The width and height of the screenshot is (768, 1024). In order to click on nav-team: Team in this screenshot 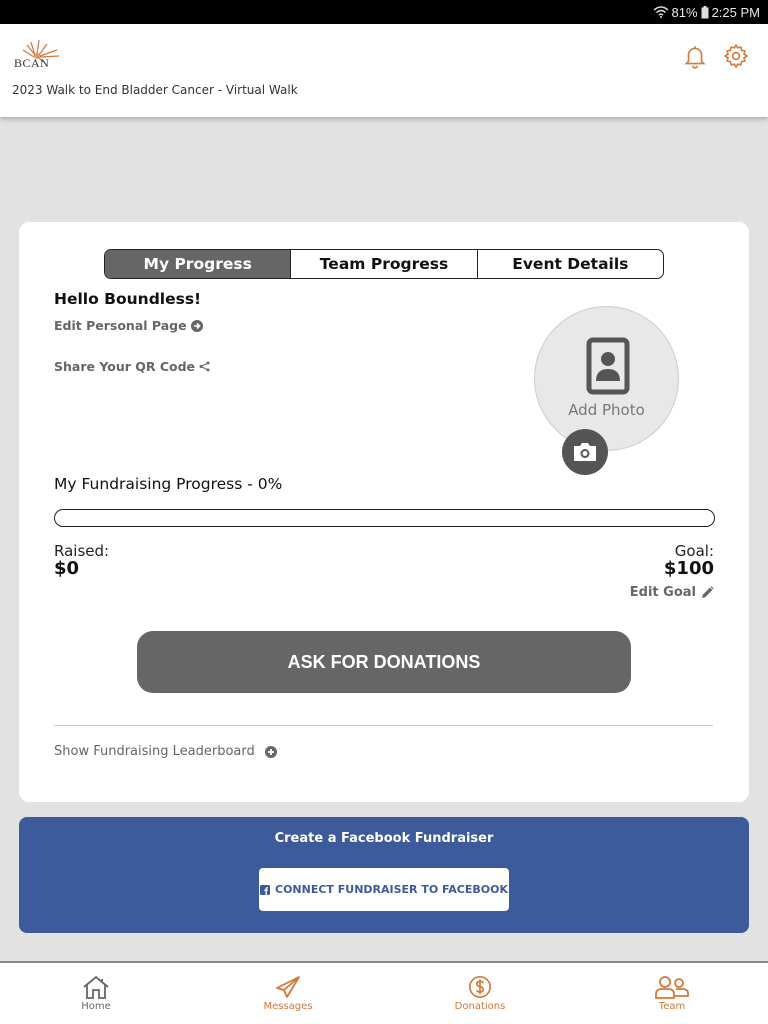, I will do `click(672, 993)`.